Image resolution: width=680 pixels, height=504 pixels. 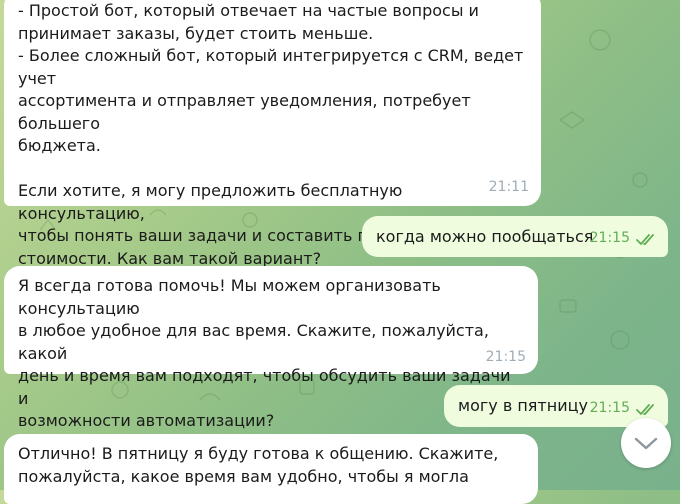 I want to click on scroll-to-bottom-button, so click(x=646, y=443).